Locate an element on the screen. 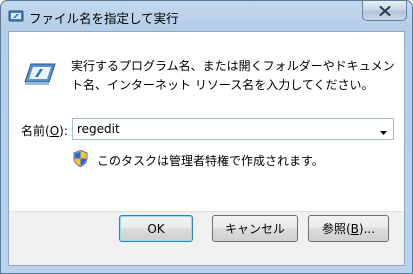 Image resolution: width=413 pixels, height=274 pixels. ok-button: OK is located at coordinates (156, 228).